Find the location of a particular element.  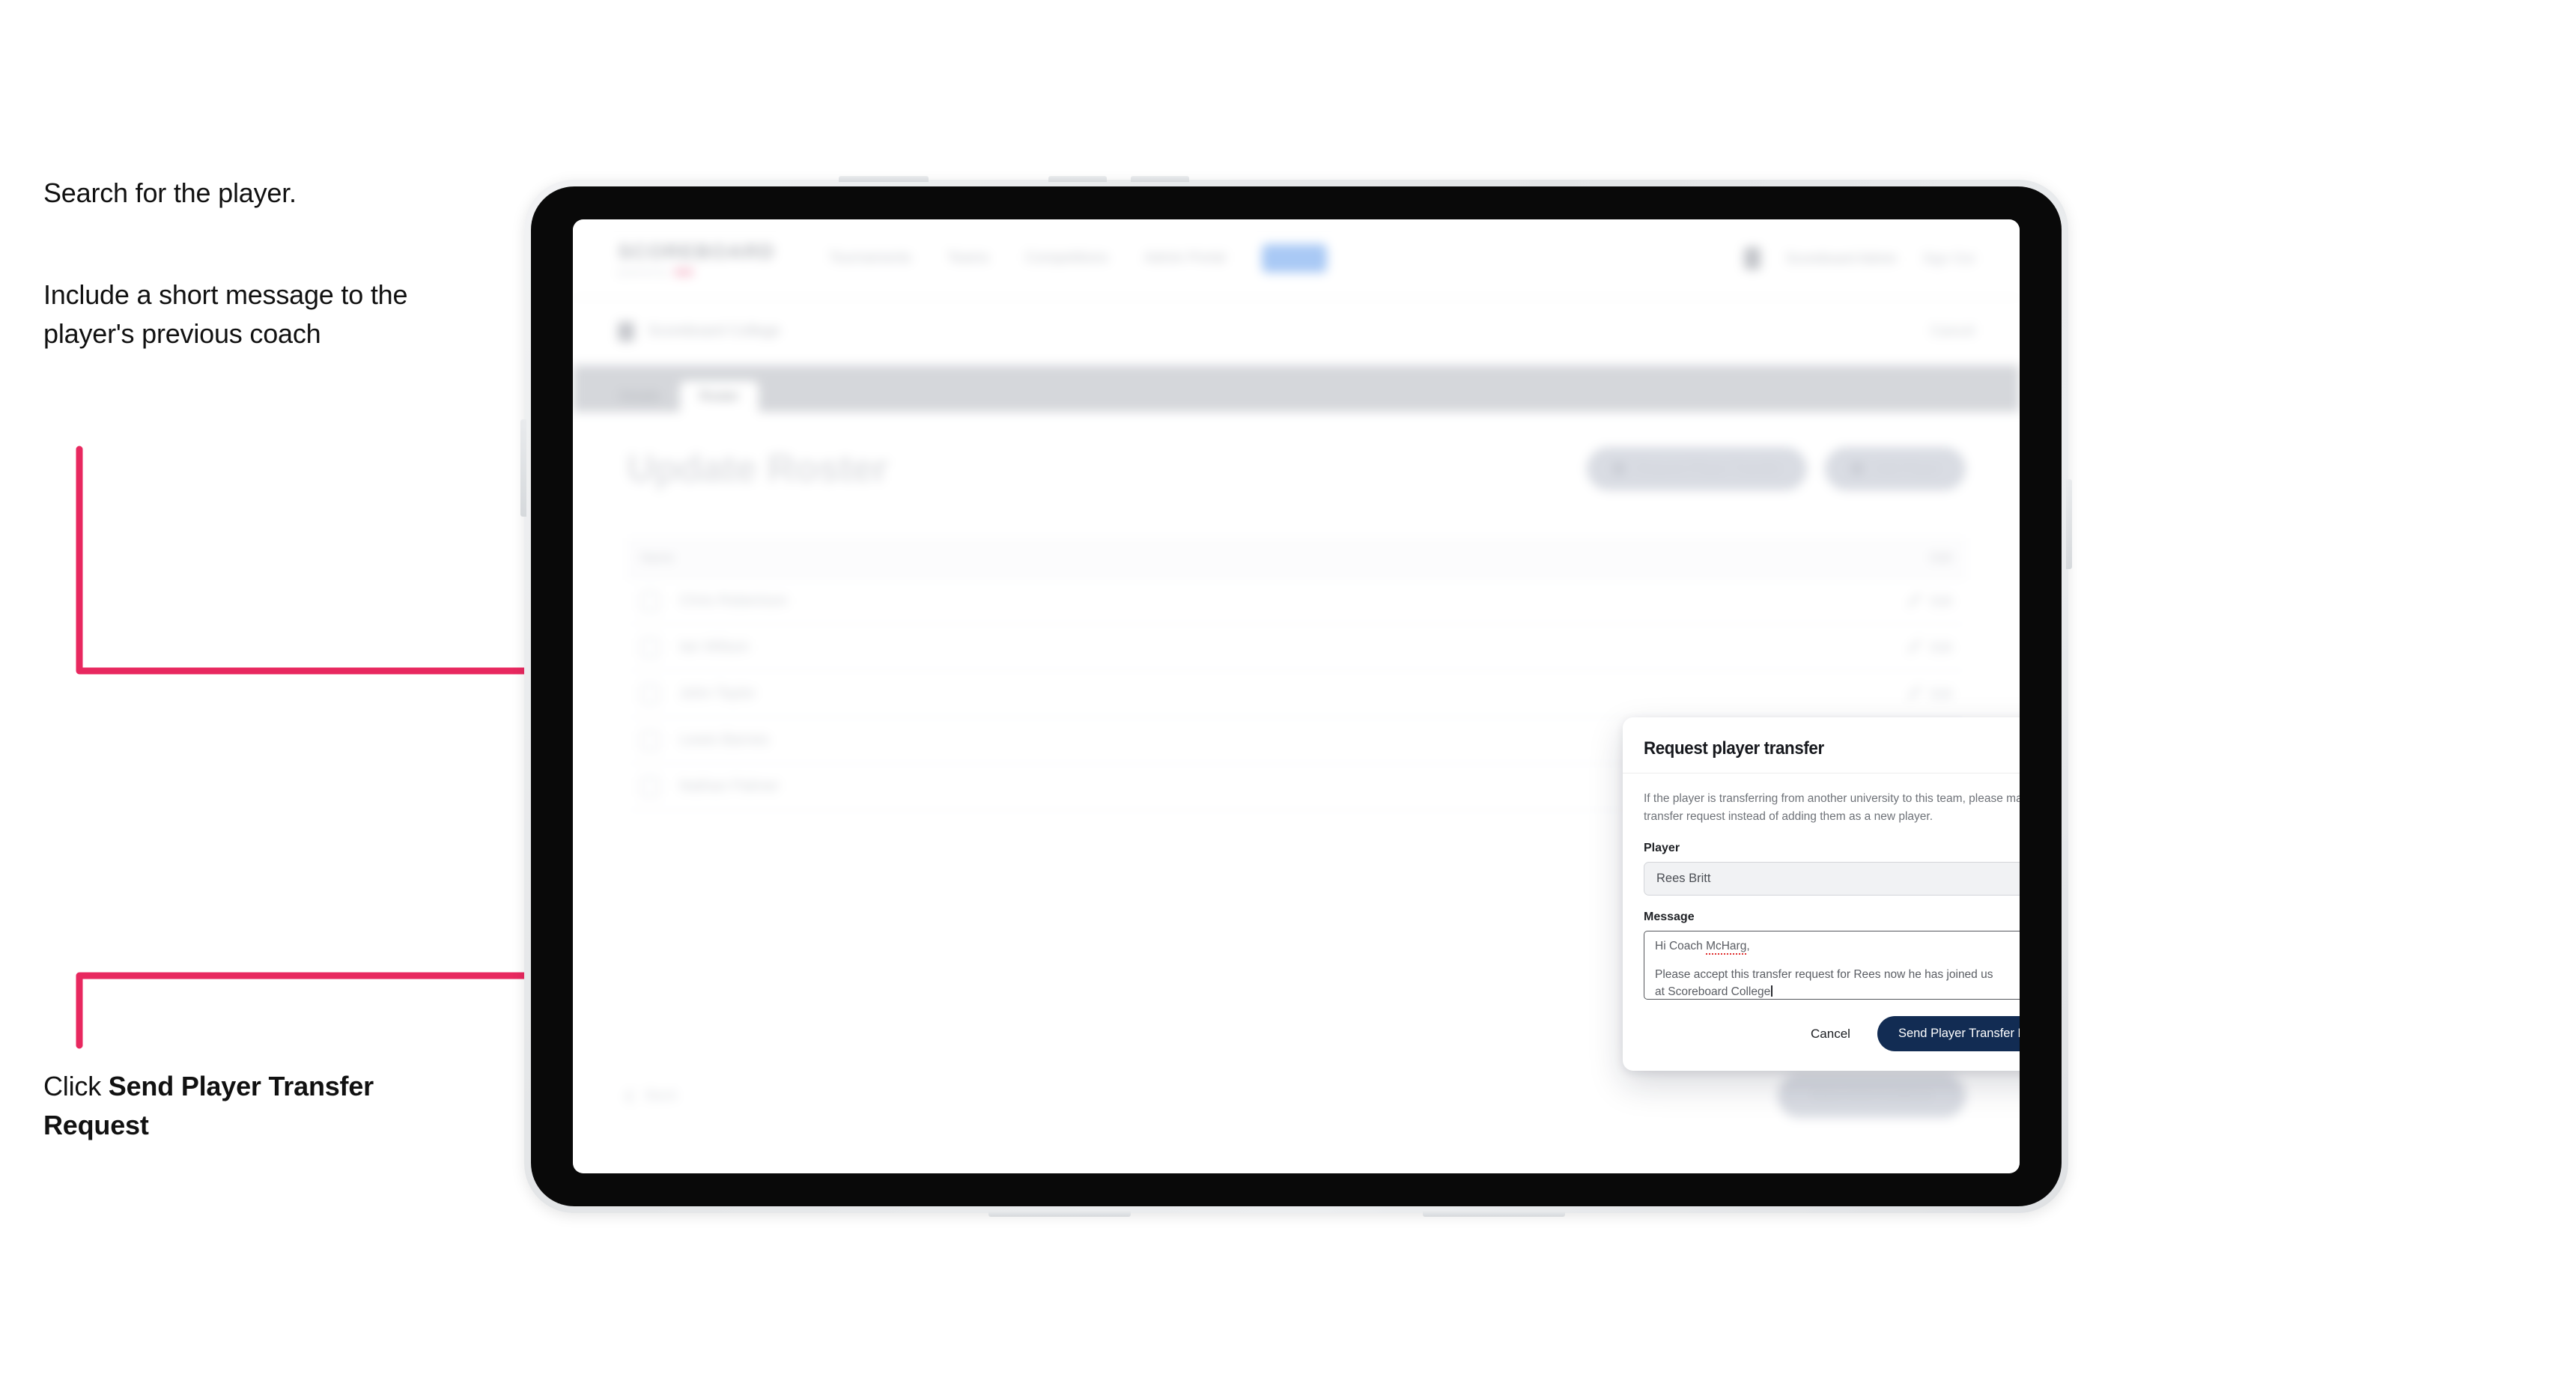

annotation-click-send: Click Send Player Transfer Request is located at coordinates (238, 1106).